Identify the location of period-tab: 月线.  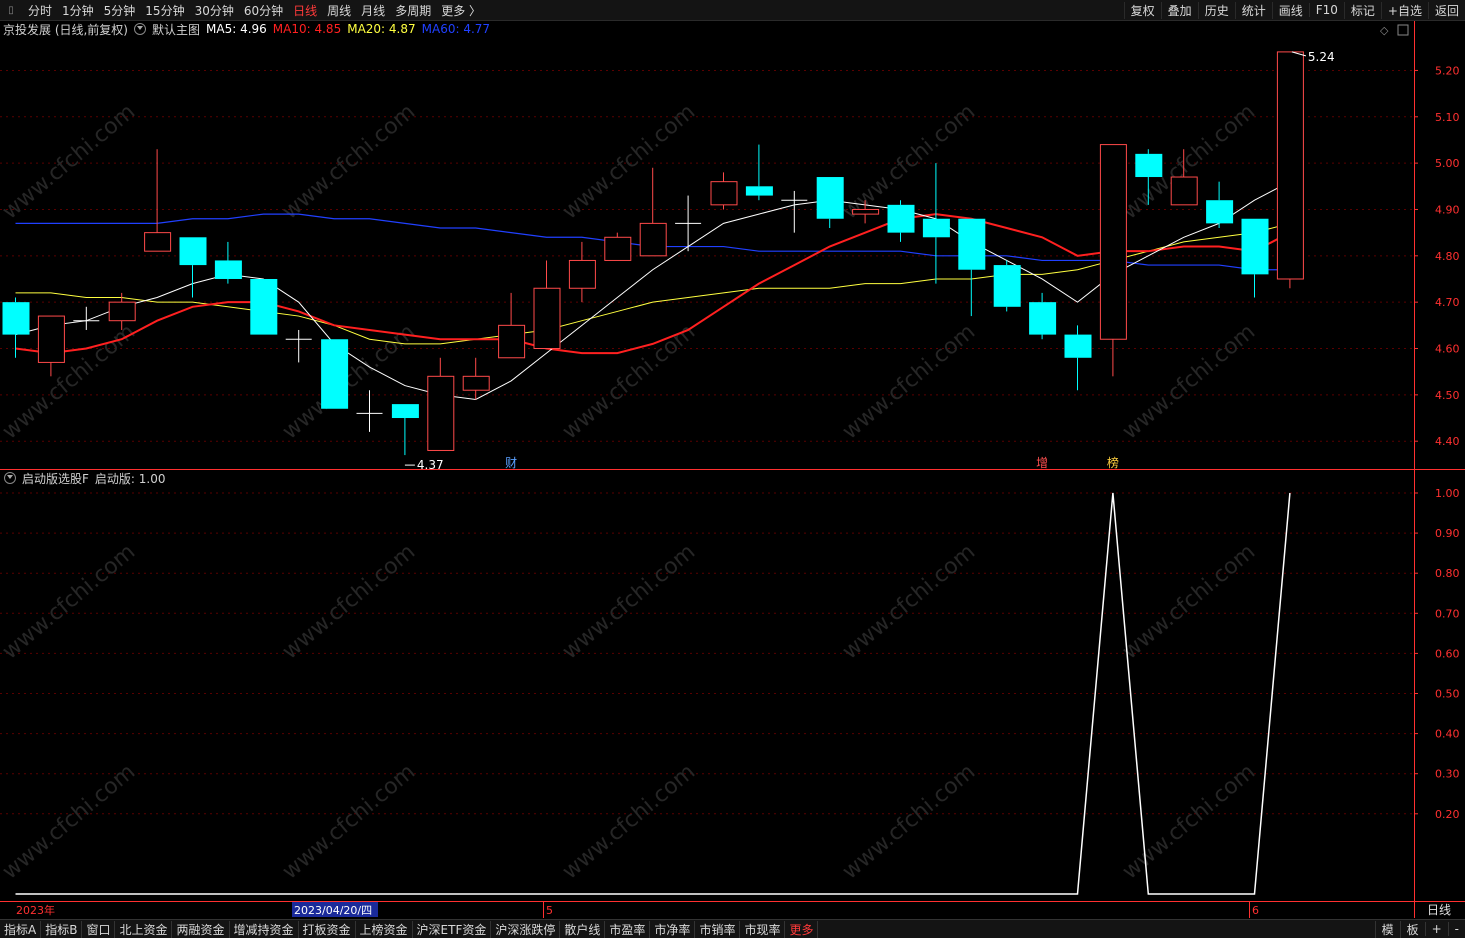
(373, 10).